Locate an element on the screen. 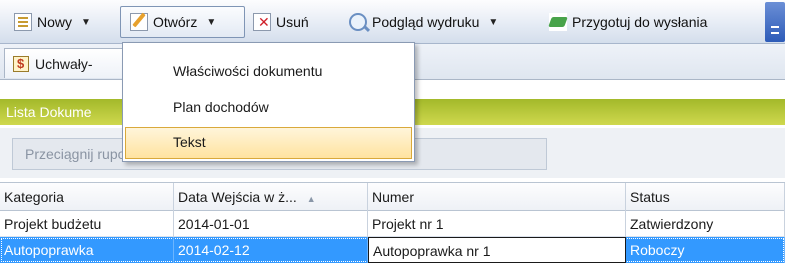 This screenshot has width=785, height=268. cell-data: 2014-02-12 is located at coordinates (271, 250).